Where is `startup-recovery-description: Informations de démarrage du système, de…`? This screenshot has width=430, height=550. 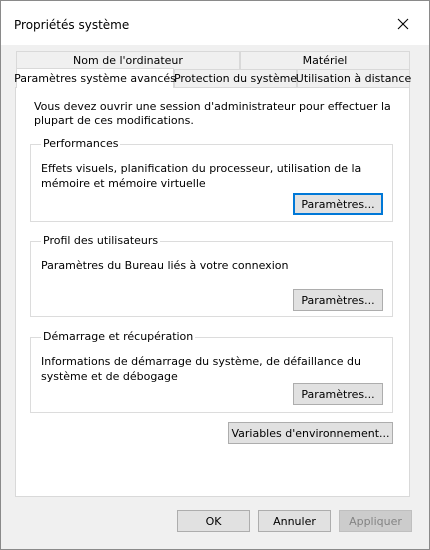
startup-recovery-description: Informations de démarrage du système, de… is located at coordinates (201, 369).